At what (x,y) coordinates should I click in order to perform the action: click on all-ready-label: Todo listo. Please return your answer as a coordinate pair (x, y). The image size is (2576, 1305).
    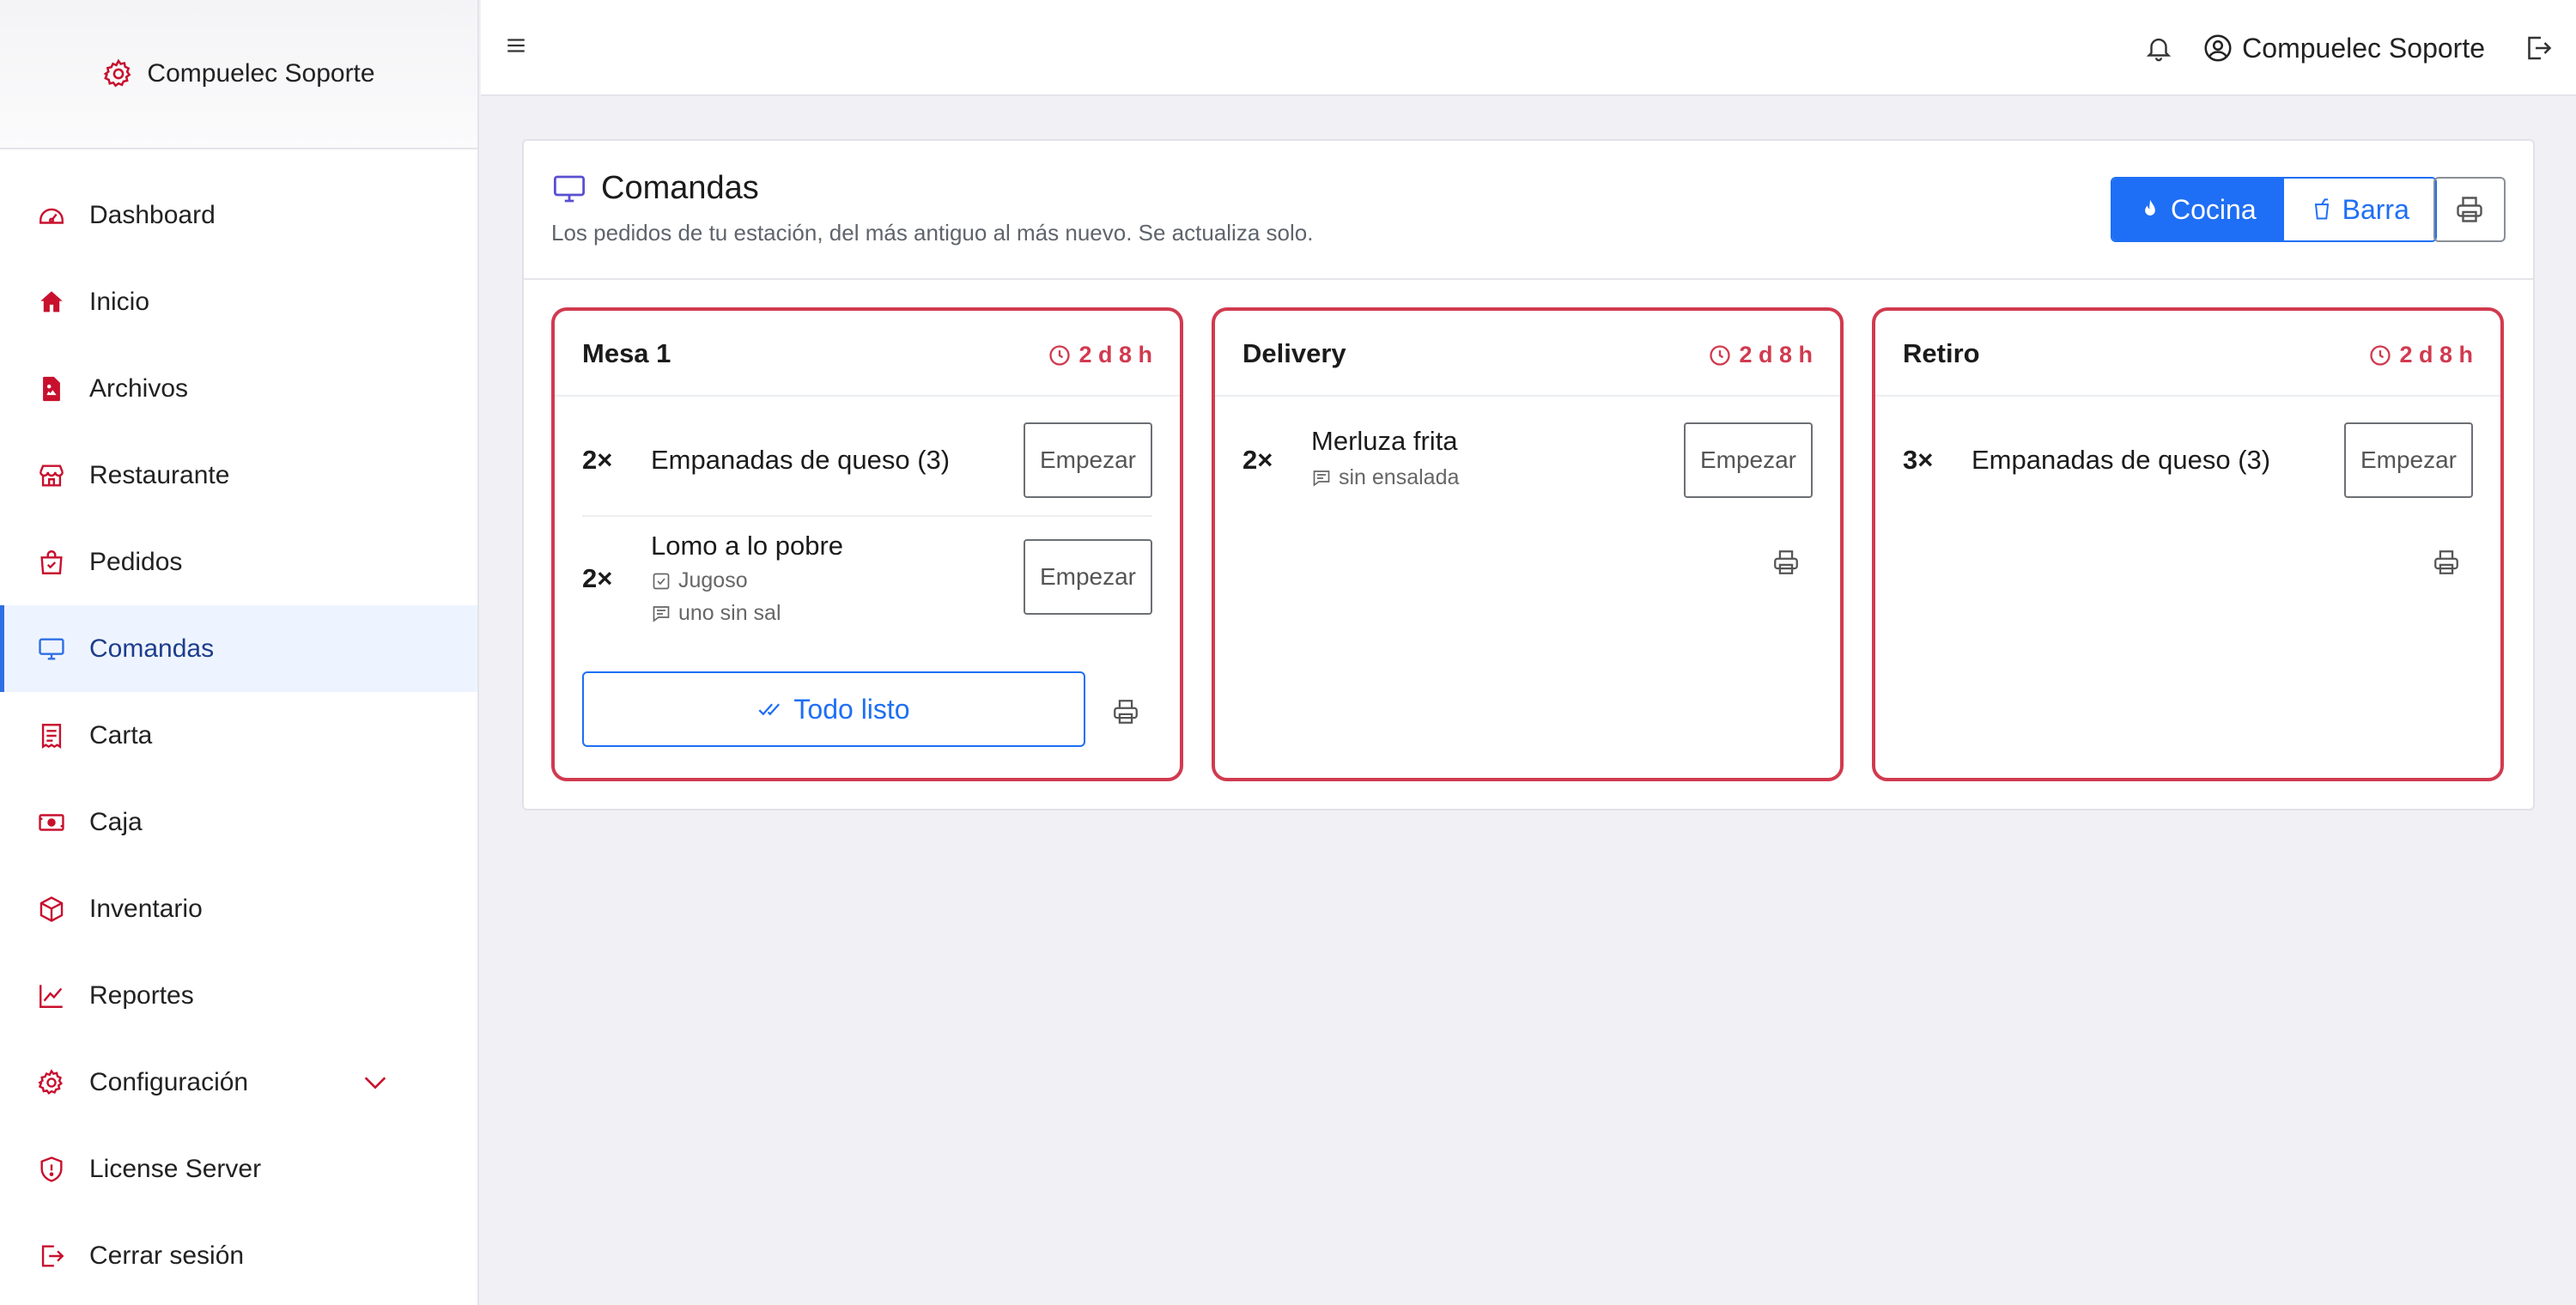
    Looking at the image, I should click on (852, 709).